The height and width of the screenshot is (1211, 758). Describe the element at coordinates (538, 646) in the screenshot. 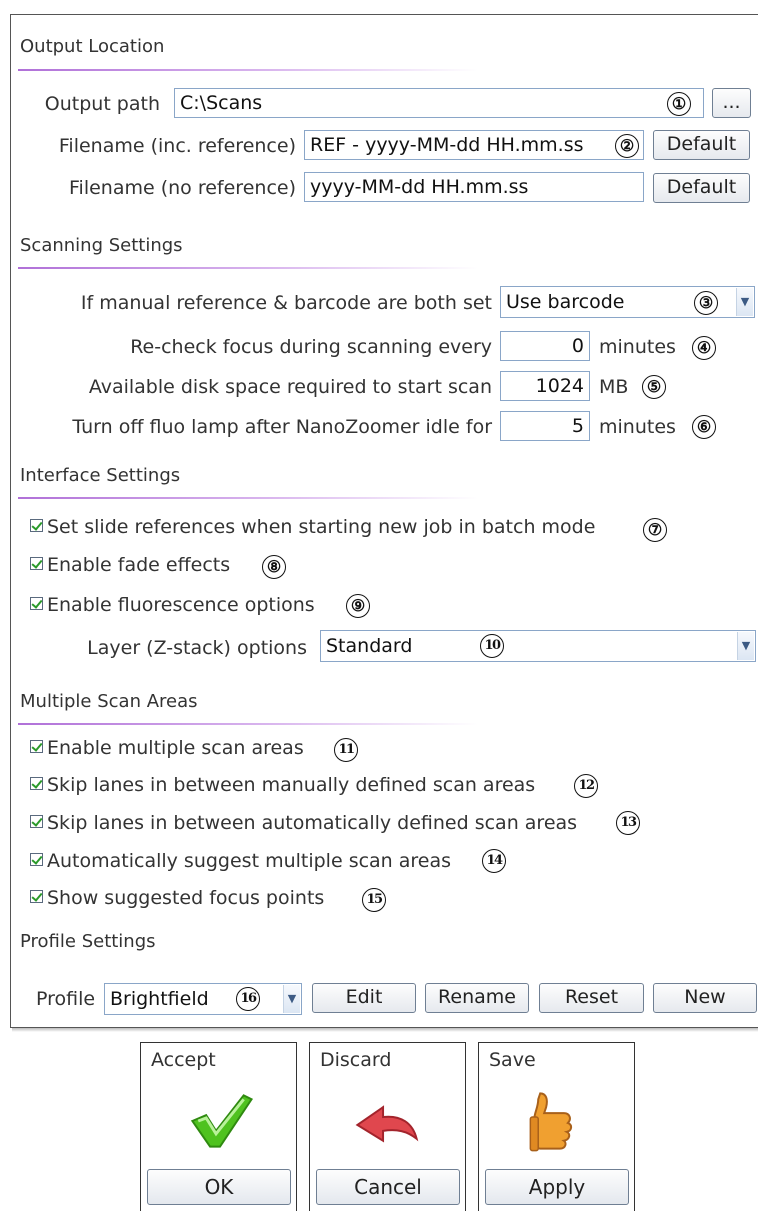

I see `layer-select: Standard ▼` at that location.